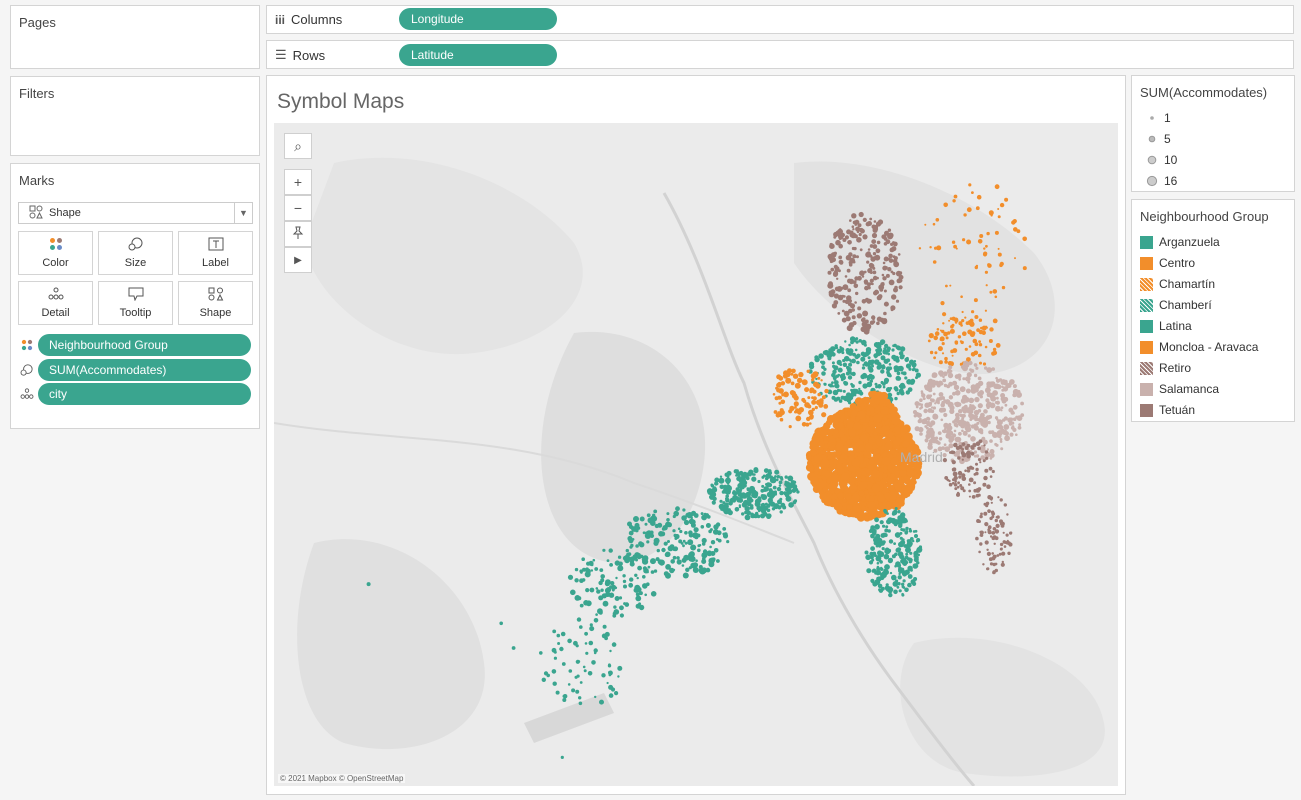 The image size is (1301, 800). Describe the element at coordinates (215, 253) in the screenshot. I see `label-button: Label` at that location.